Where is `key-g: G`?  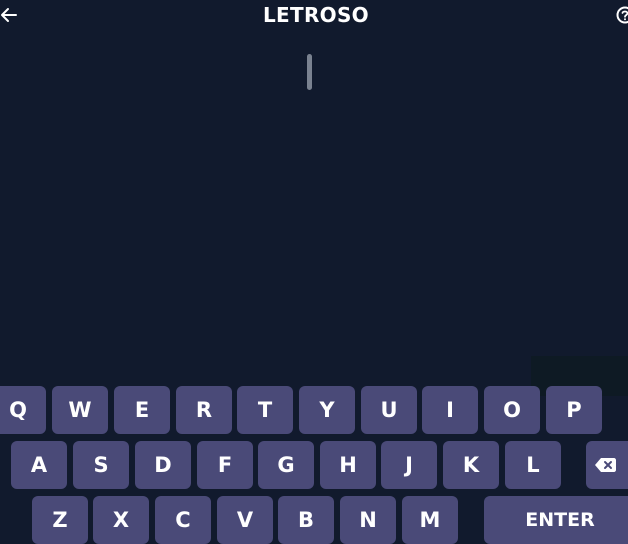 key-g: G is located at coordinates (286, 465).